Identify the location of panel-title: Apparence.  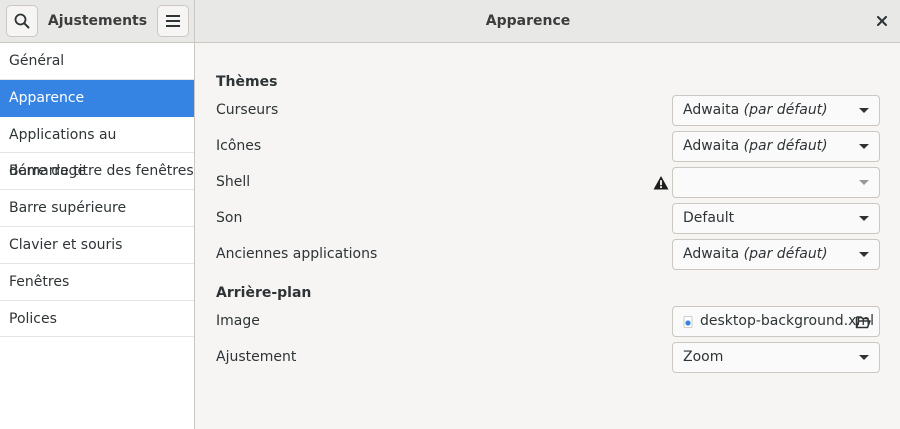
(528, 21).